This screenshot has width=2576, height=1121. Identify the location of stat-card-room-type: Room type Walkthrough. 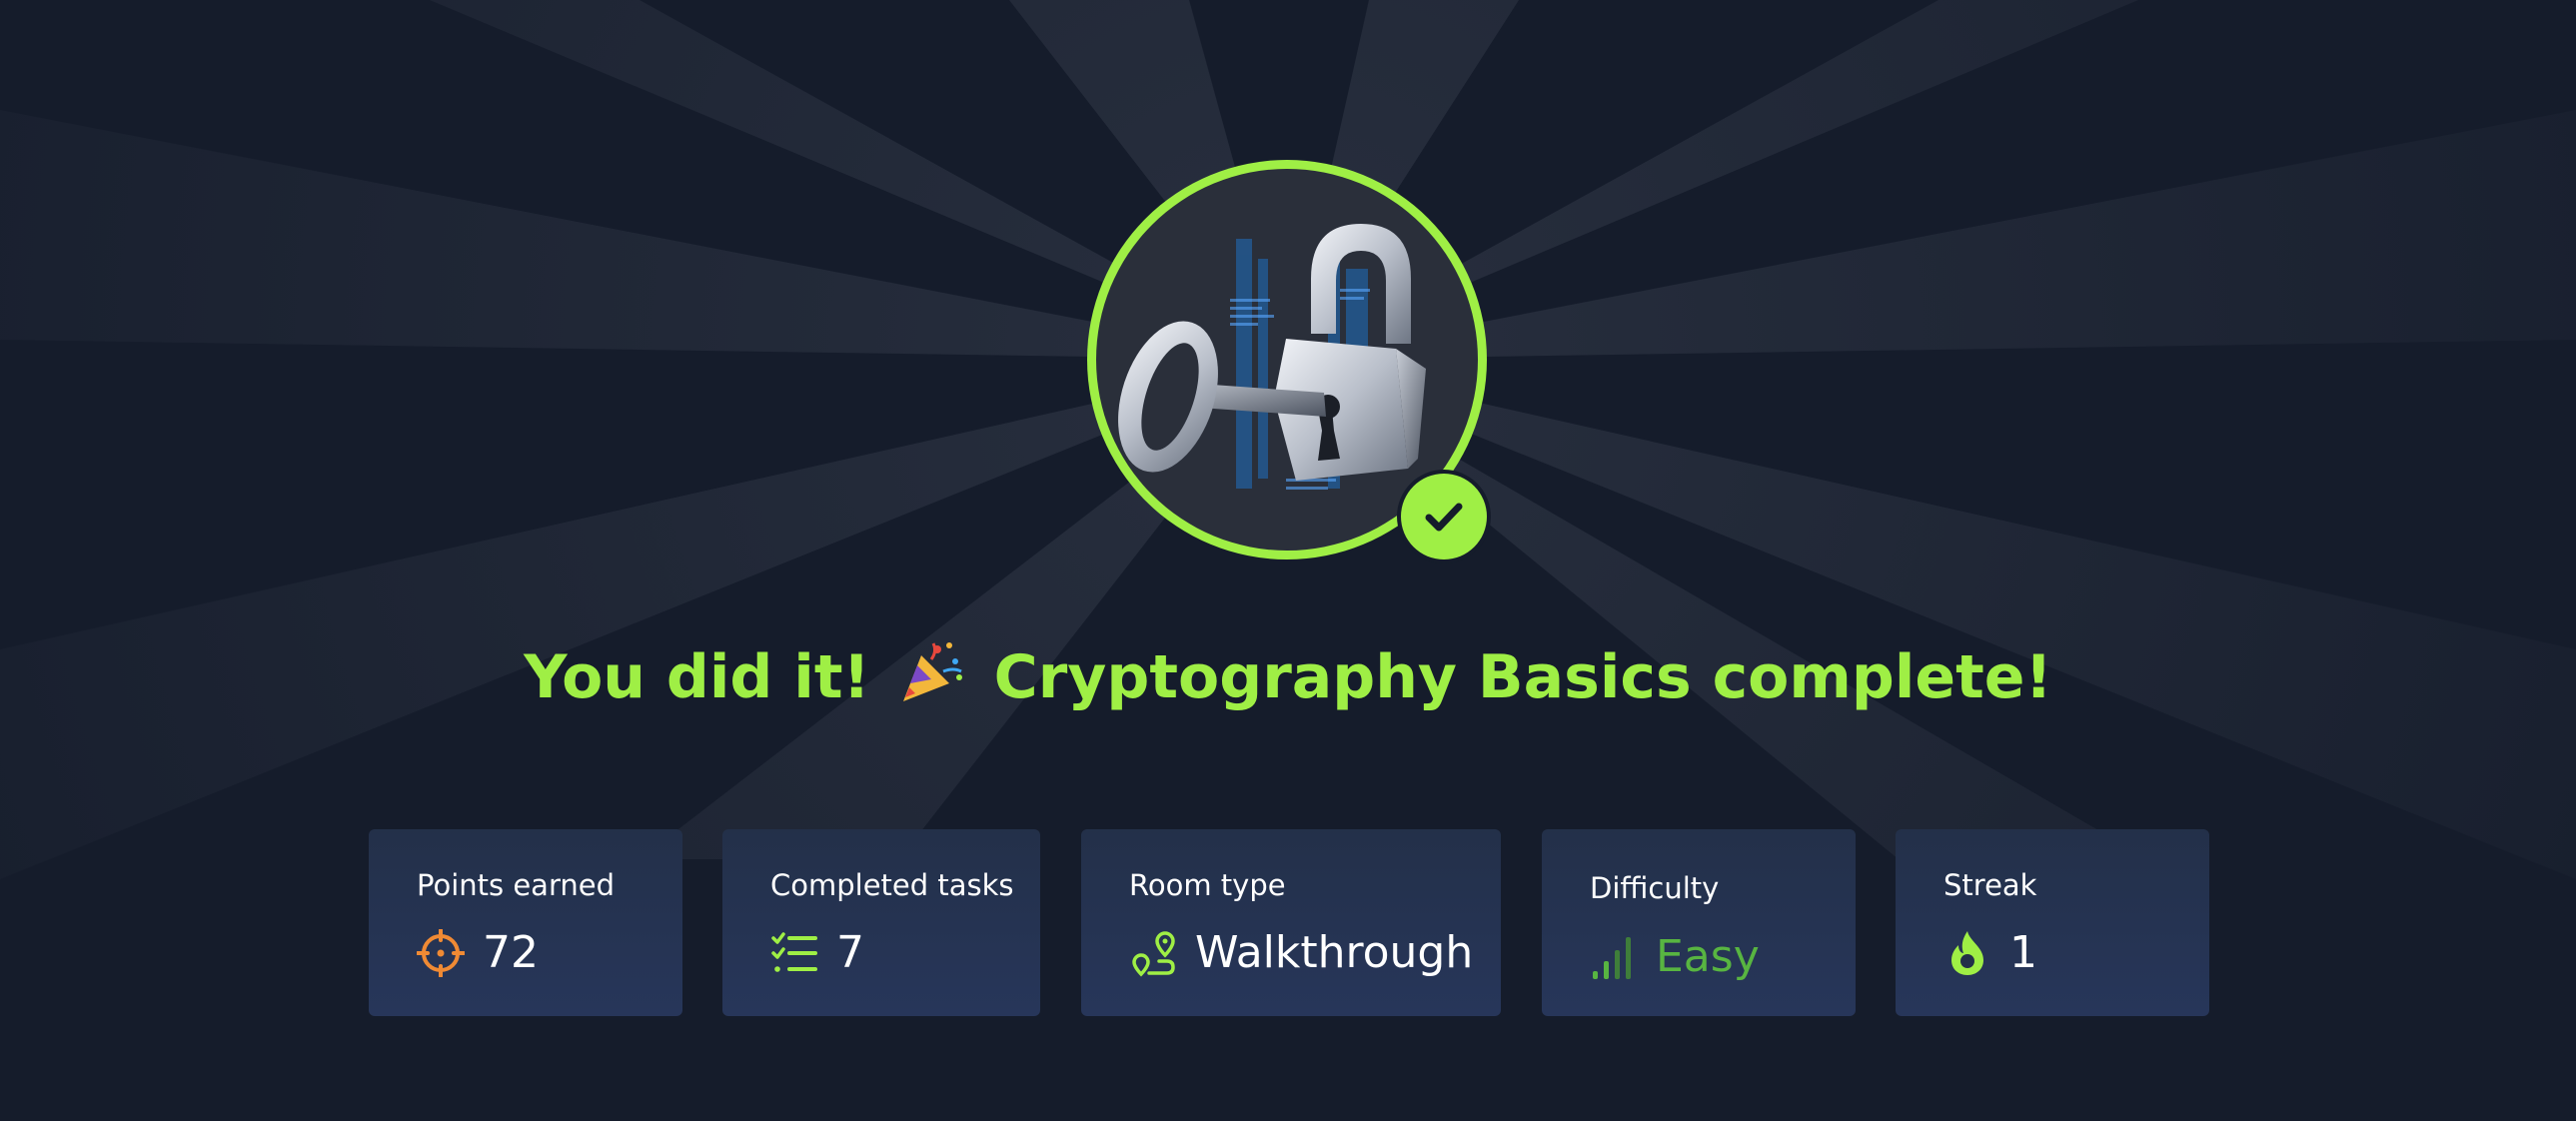
(1291, 922).